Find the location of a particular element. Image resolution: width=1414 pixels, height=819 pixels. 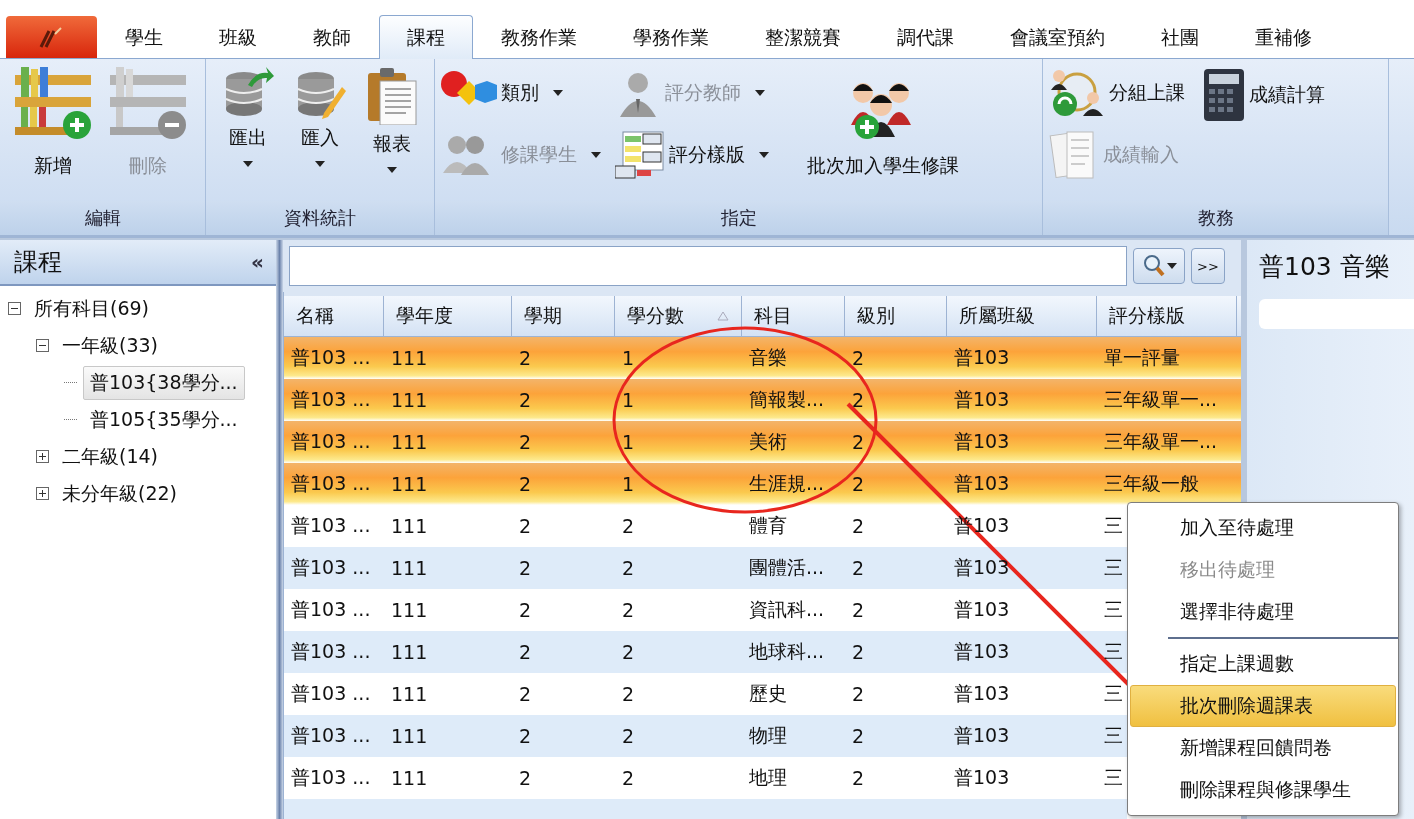

ribbon-tab: 調代課 is located at coordinates (925, 37).